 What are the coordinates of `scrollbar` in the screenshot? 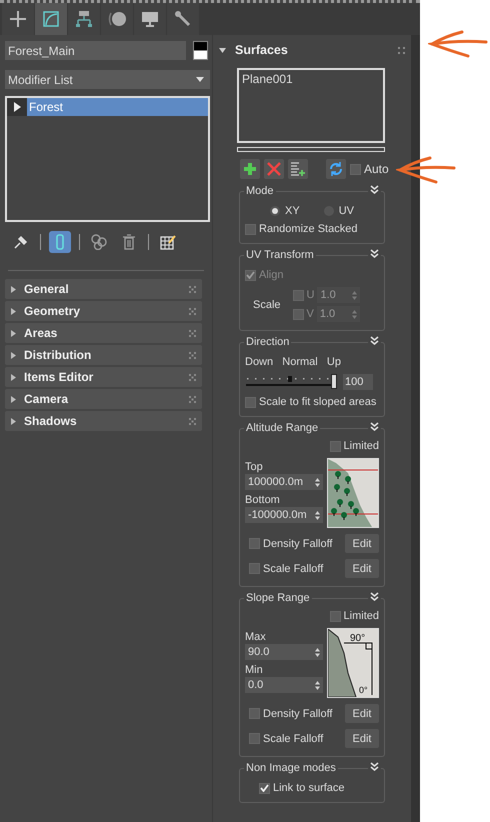 It's located at (415, 428).